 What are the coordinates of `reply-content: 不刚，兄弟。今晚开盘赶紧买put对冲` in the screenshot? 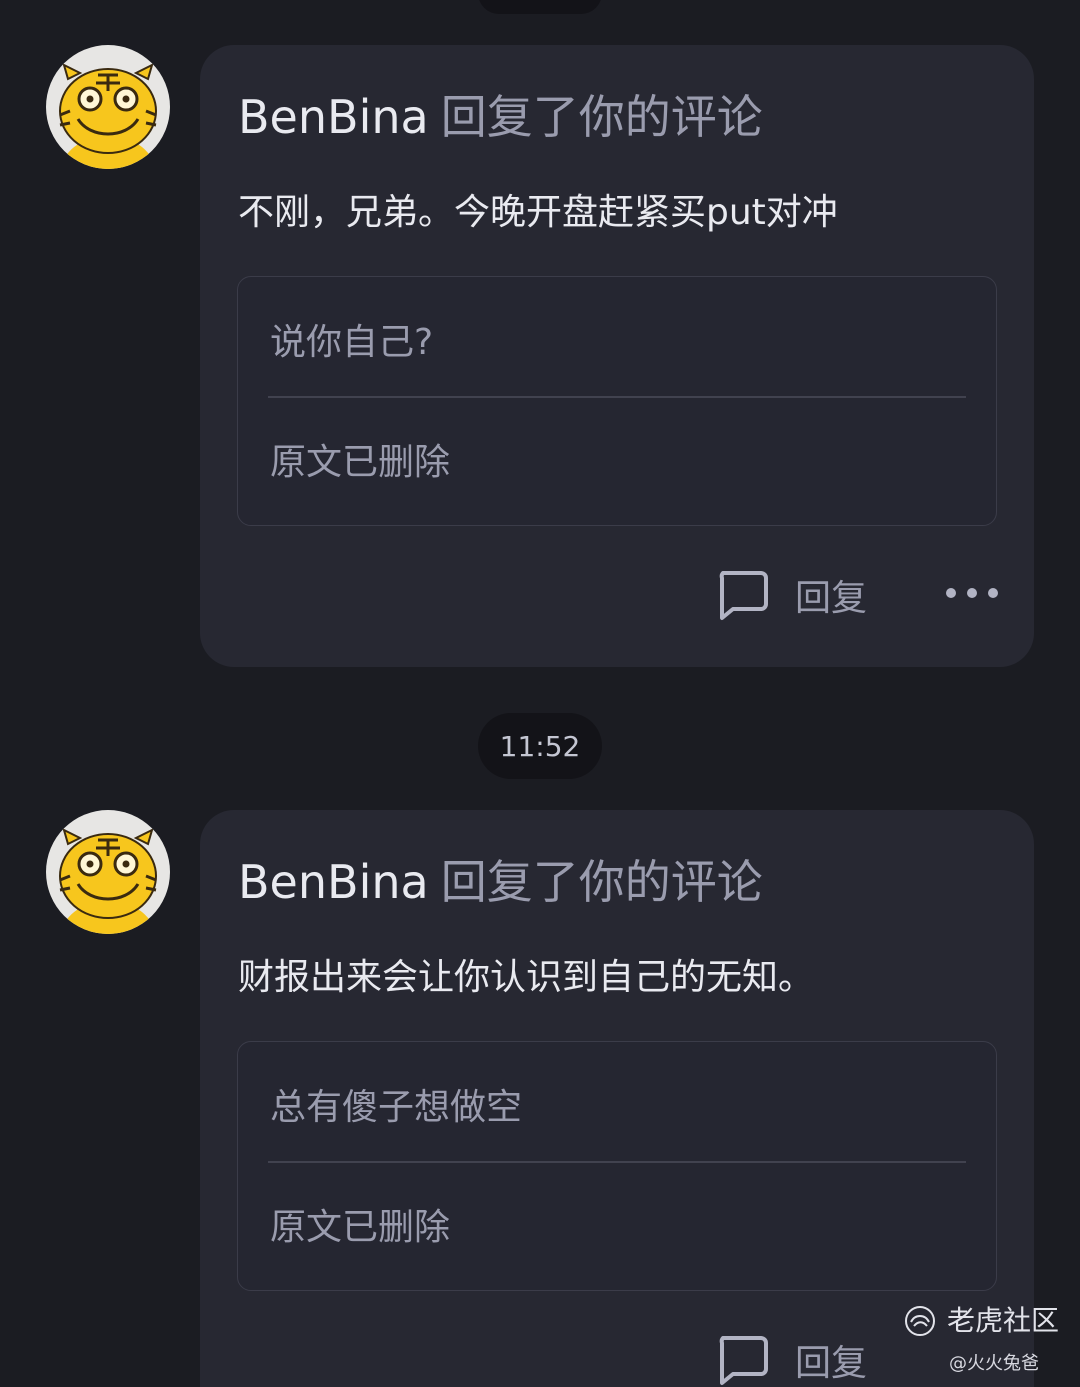 It's located at (538, 212).